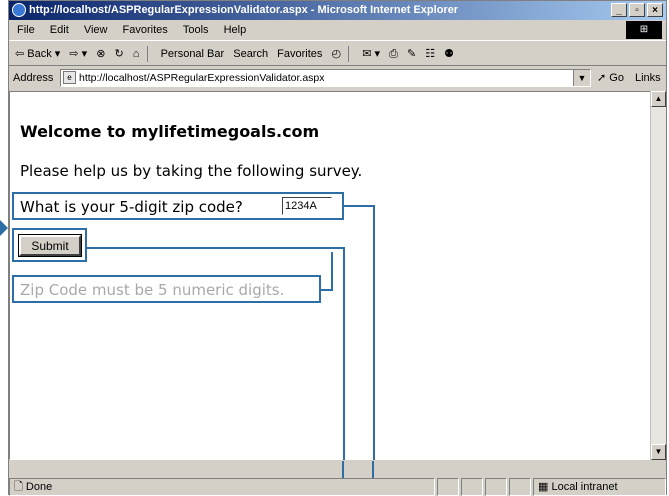 This screenshot has height=496, width=669. Describe the element at coordinates (119, 54) in the screenshot. I see `refresh-icon: ↻` at that location.